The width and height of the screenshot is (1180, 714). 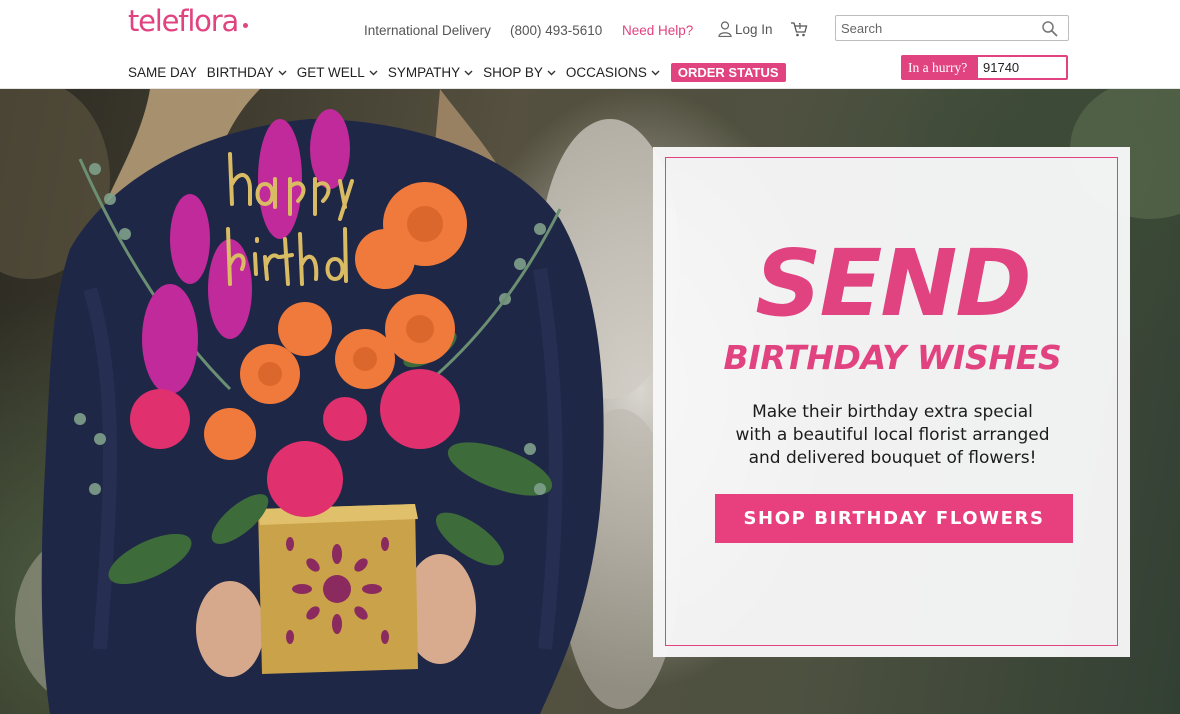 I want to click on hurry-zip-widget: In a hurry?, so click(x=984, y=67).